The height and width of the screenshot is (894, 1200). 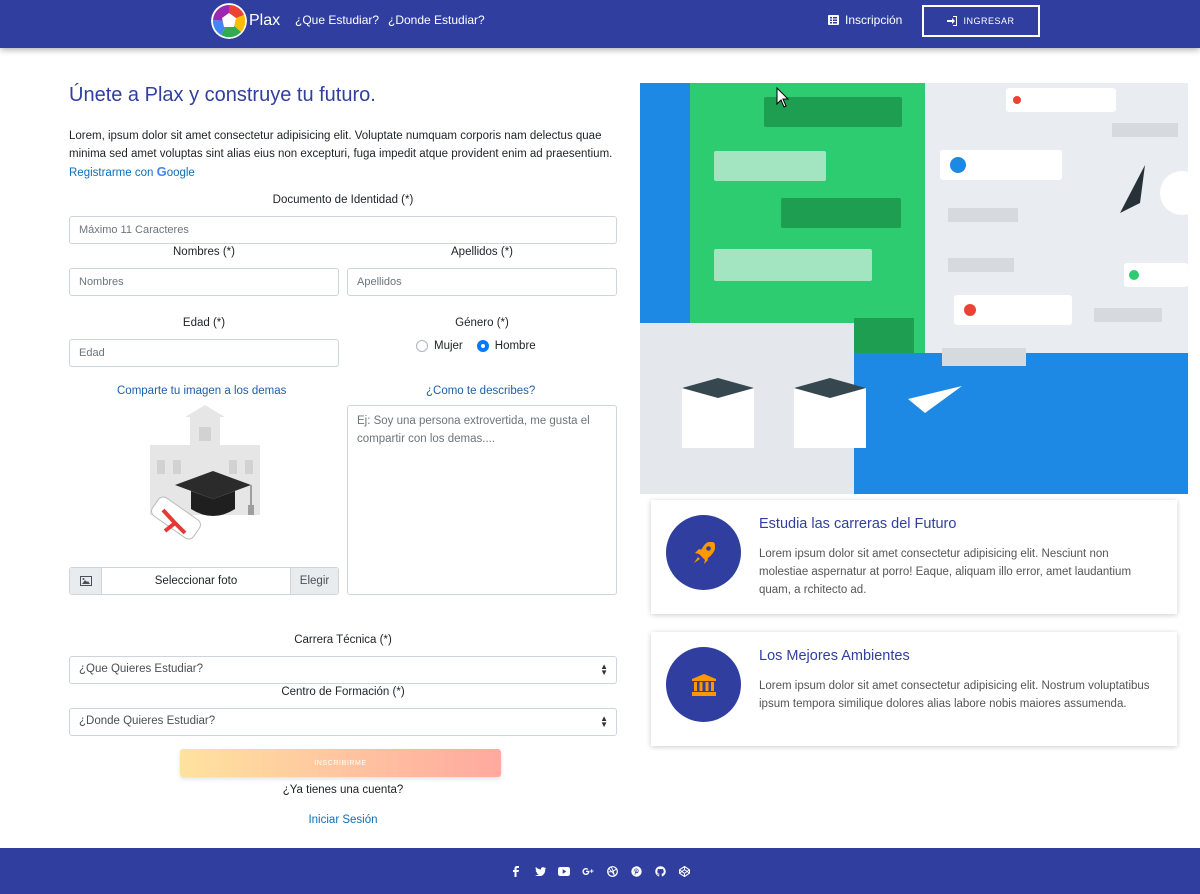 What do you see at coordinates (660, 871) in the screenshot?
I see `github-icon` at bounding box center [660, 871].